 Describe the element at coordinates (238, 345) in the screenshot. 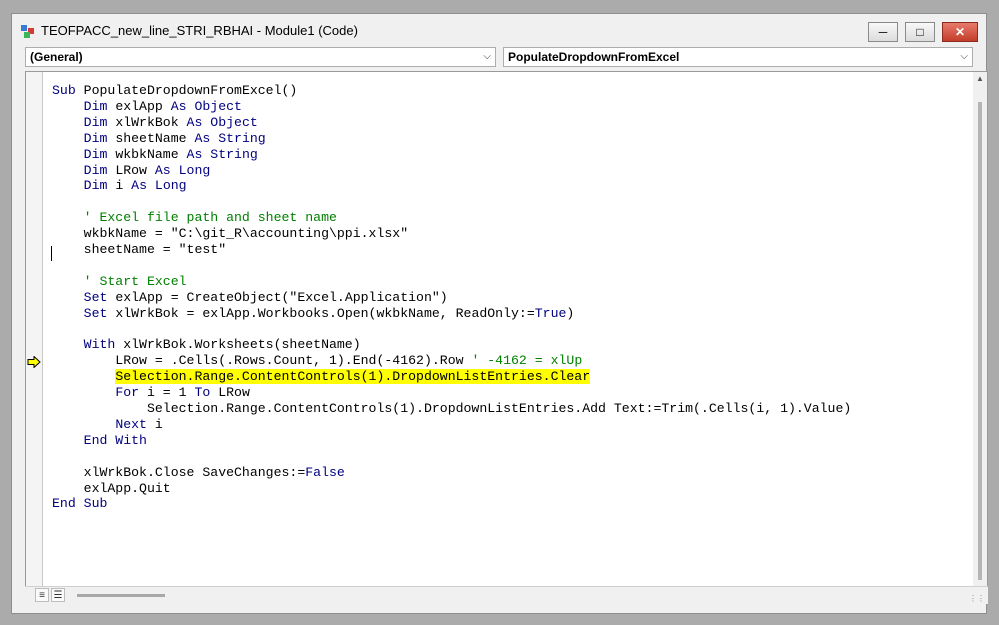

I see `code-token: xlWrkBok.Worksheets(sheetName)` at that location.